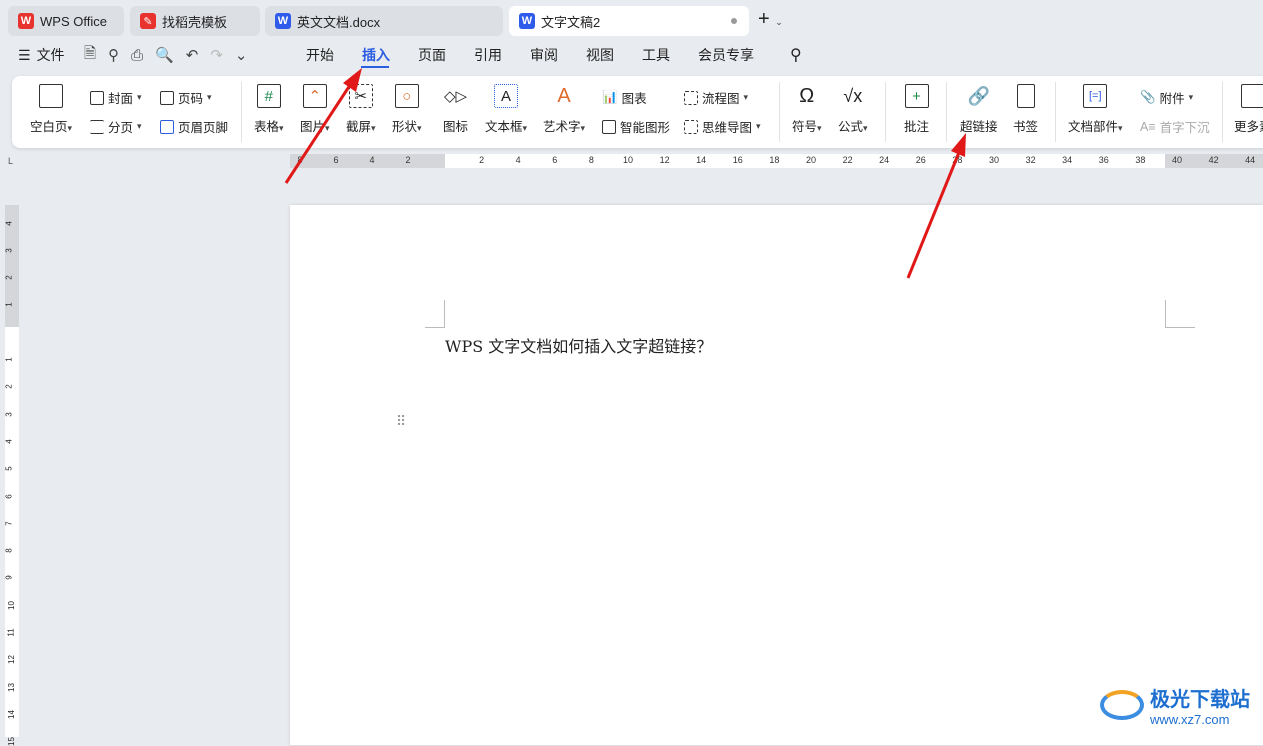 The width and height of the screenshot is (1263, 746). What do you see at coordinates (11, 741) in the screenshot?
I see `ruler-number: 15` at bounding box center [11, 741].